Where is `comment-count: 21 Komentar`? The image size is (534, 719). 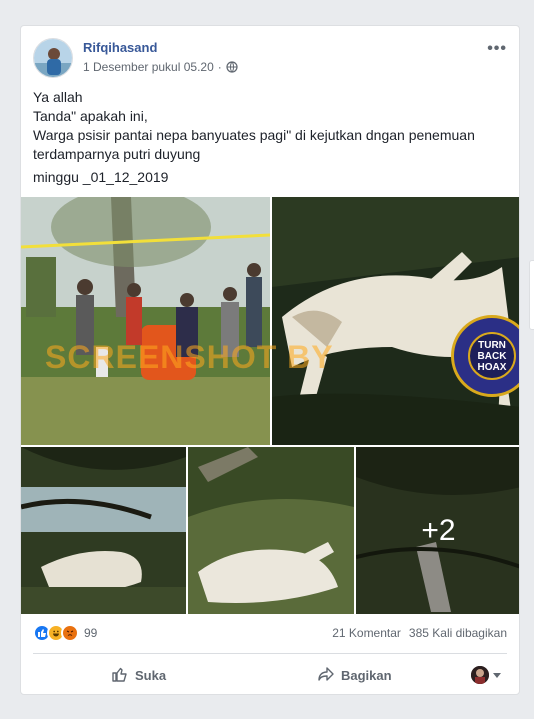
comment-count: 21 Komentar is located at coordinates (366, 633).